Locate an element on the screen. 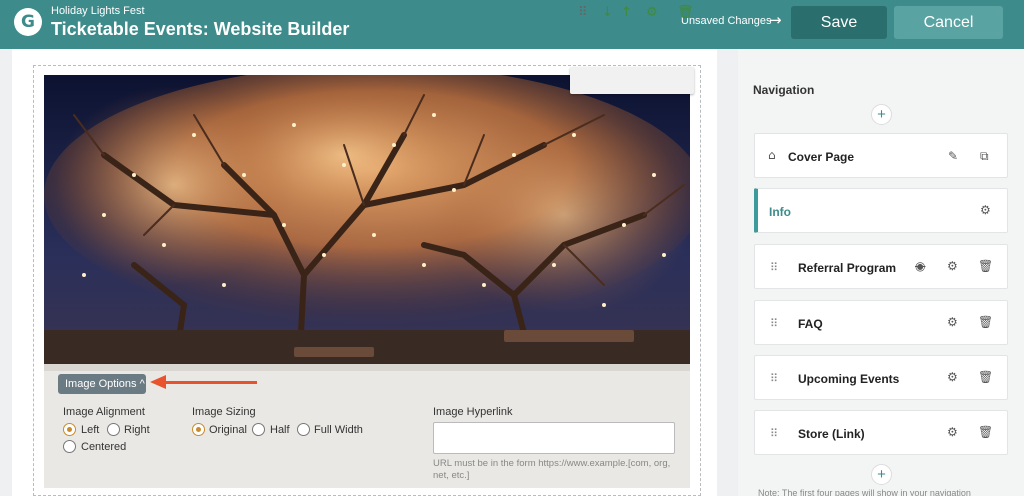 This screenshot has width=1024, height=496. image-hyperlink-input is located at coordinates (554, 438).